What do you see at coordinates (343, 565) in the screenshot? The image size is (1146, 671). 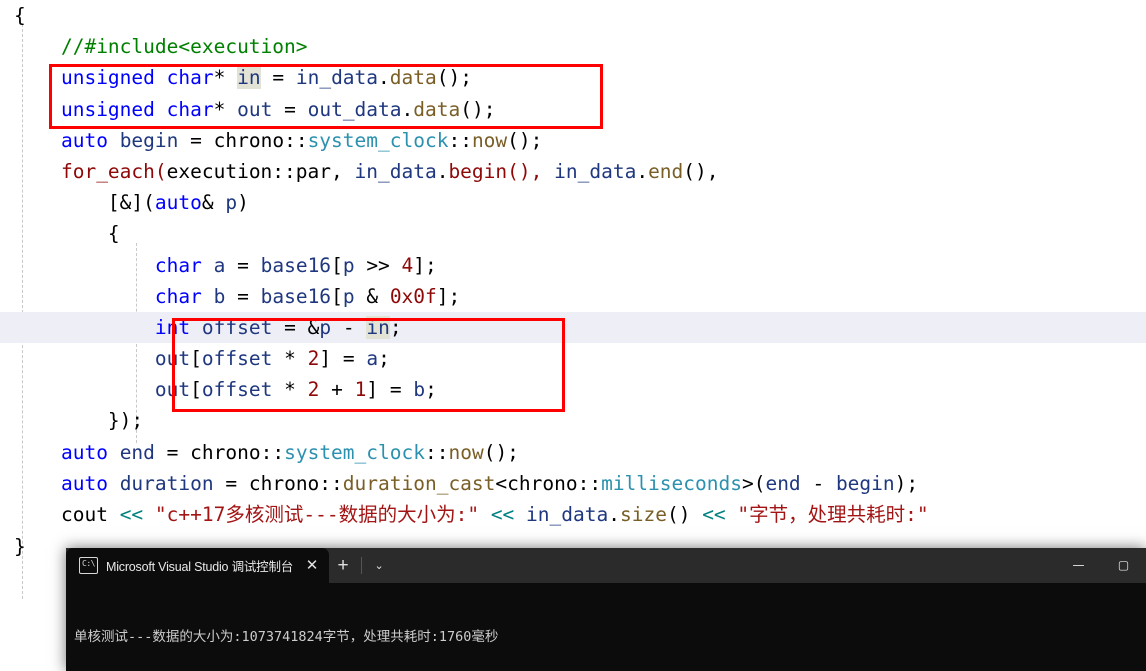 I see `new-tab-button: +` at bounding box center [343, 565].